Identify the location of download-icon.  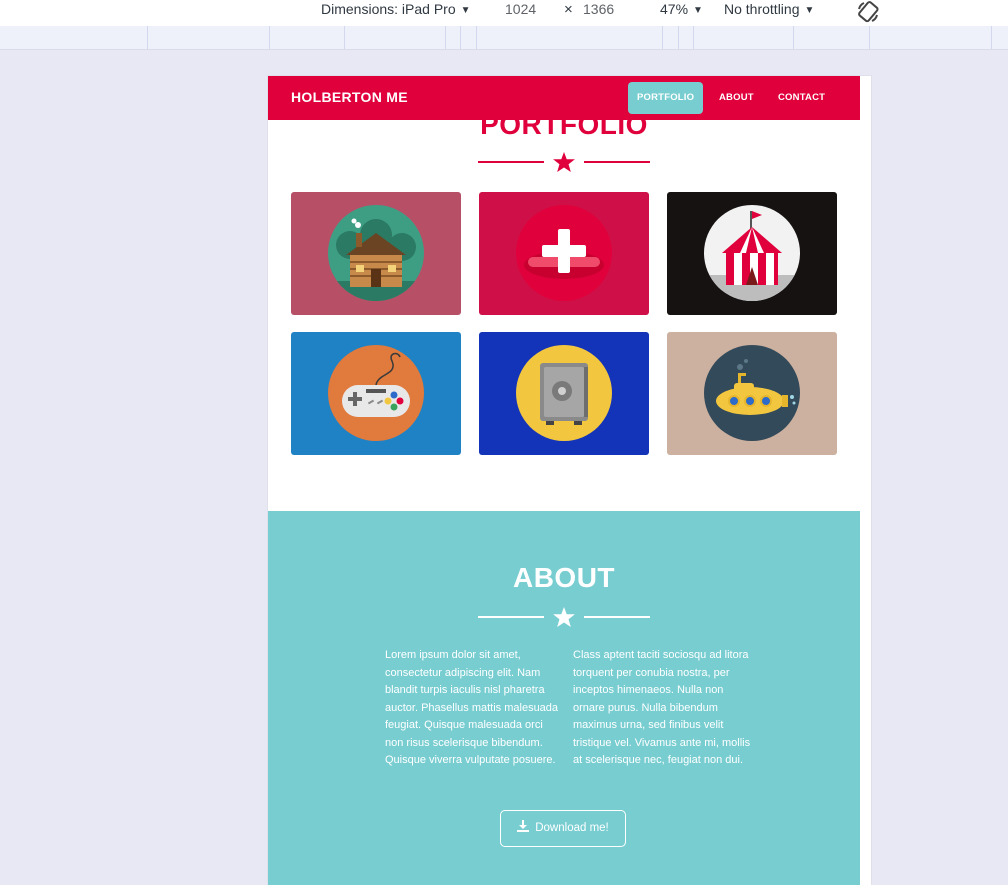
(523, 826).